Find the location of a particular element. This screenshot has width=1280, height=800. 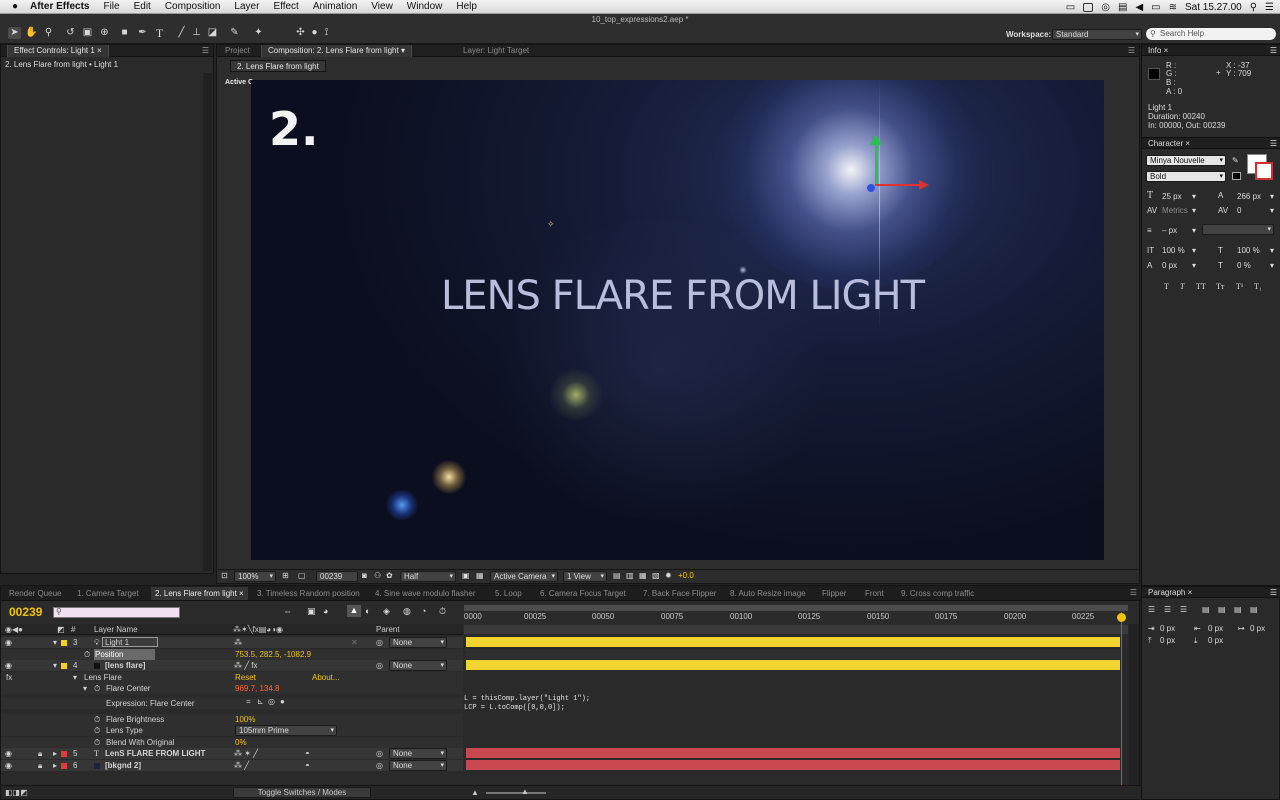

label-swatch-yellow is located at coordinates (64, 643).